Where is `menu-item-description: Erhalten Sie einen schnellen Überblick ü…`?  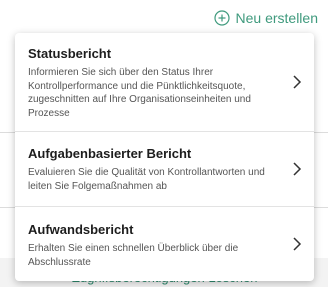
menu-item-description: Erhalten Sie einen schnellen Überblick ü… is located at coordinates (133, 255).